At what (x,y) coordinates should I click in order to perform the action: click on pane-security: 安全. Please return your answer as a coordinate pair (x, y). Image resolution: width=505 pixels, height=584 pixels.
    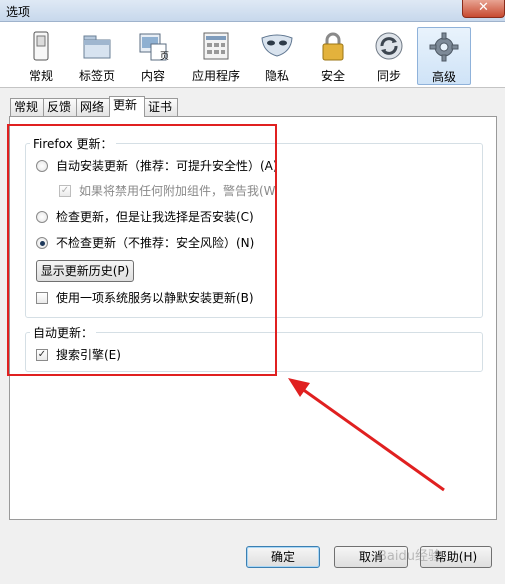
    Looking at the image, I should click on (333, 56).